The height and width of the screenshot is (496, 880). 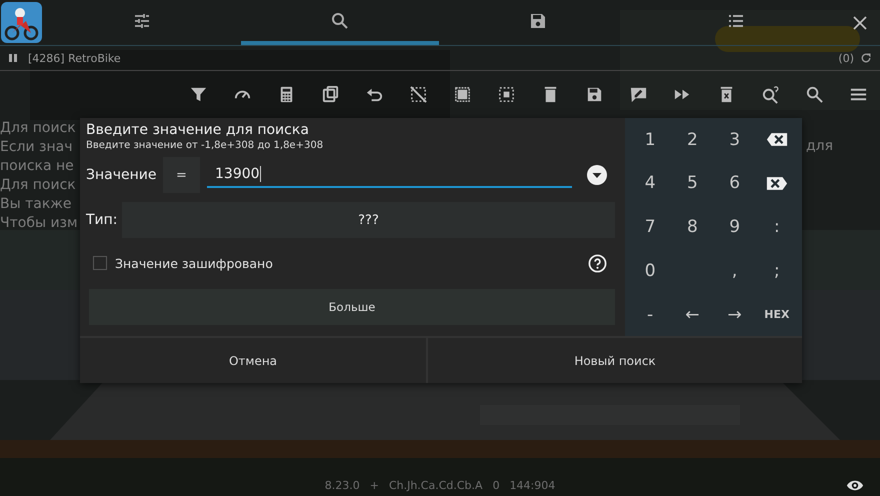 I want to click on key: 7, so click(x=650, y=227).